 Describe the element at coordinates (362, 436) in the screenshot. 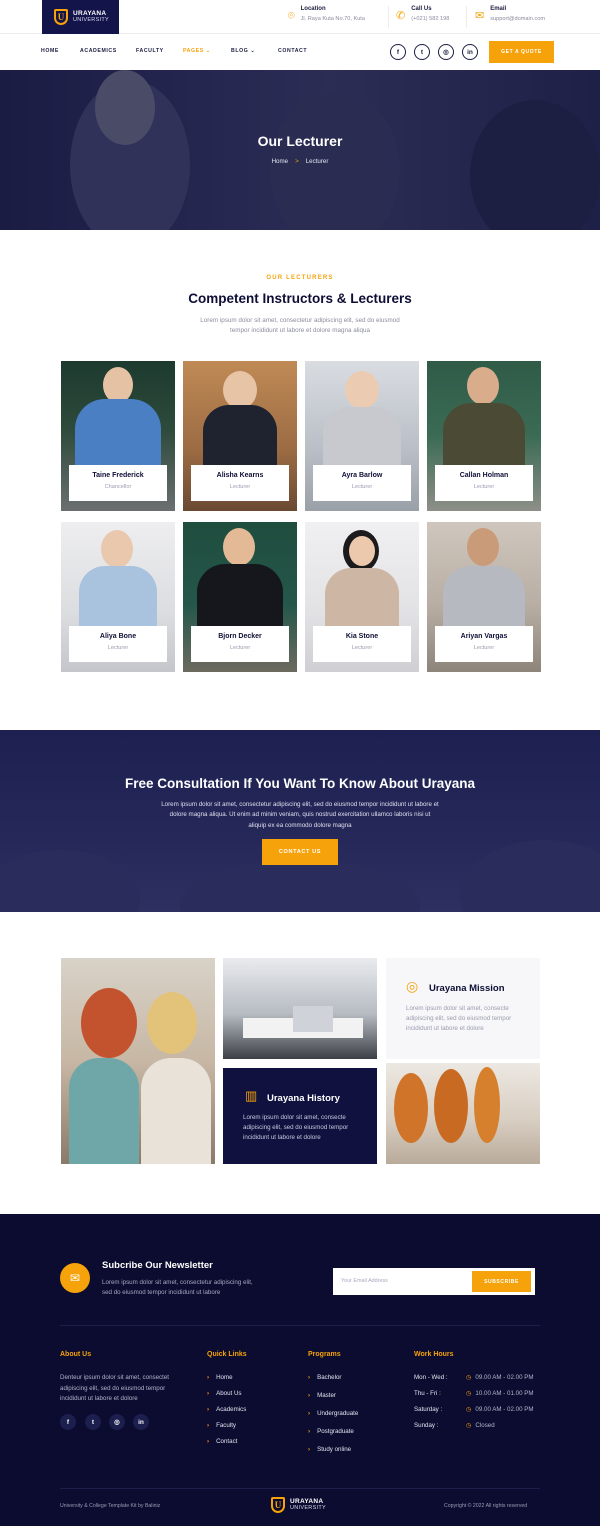

I see `lecturer-card: Ayra Barlow Lecturer` at that location.